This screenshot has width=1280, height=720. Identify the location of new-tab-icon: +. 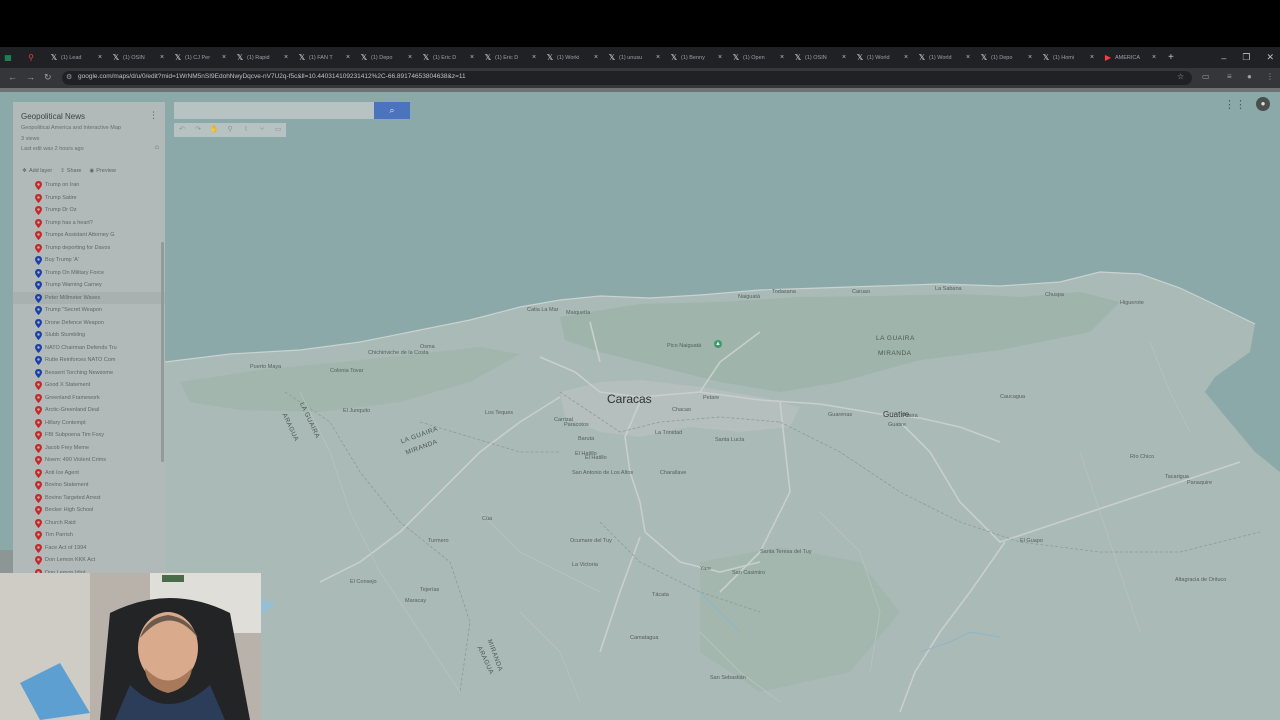
(1171, 57).